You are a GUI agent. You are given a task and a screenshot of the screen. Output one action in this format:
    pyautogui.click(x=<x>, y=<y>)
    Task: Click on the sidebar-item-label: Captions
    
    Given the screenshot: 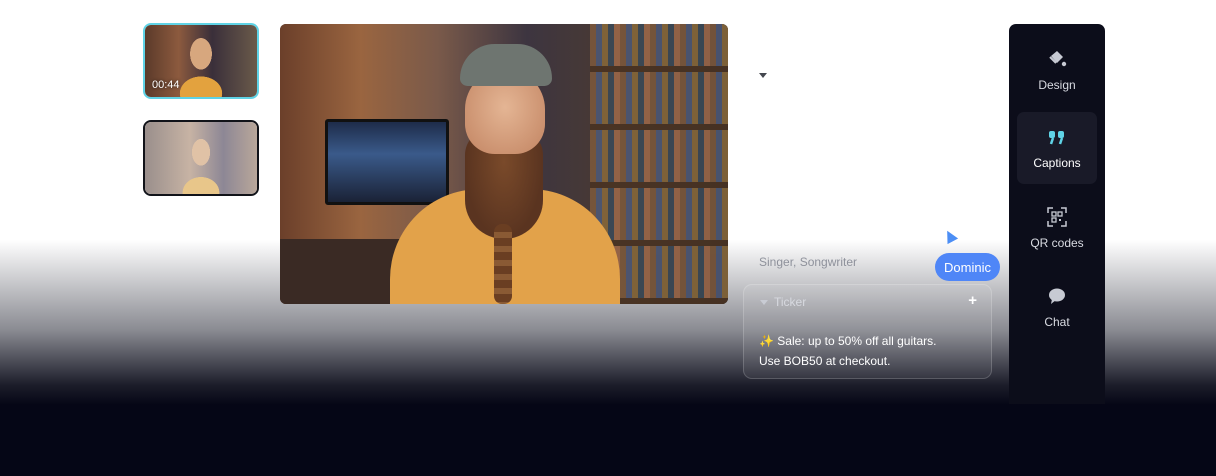 What is the action you would take?
    pyautogui.click(x=1057, y=163)
    